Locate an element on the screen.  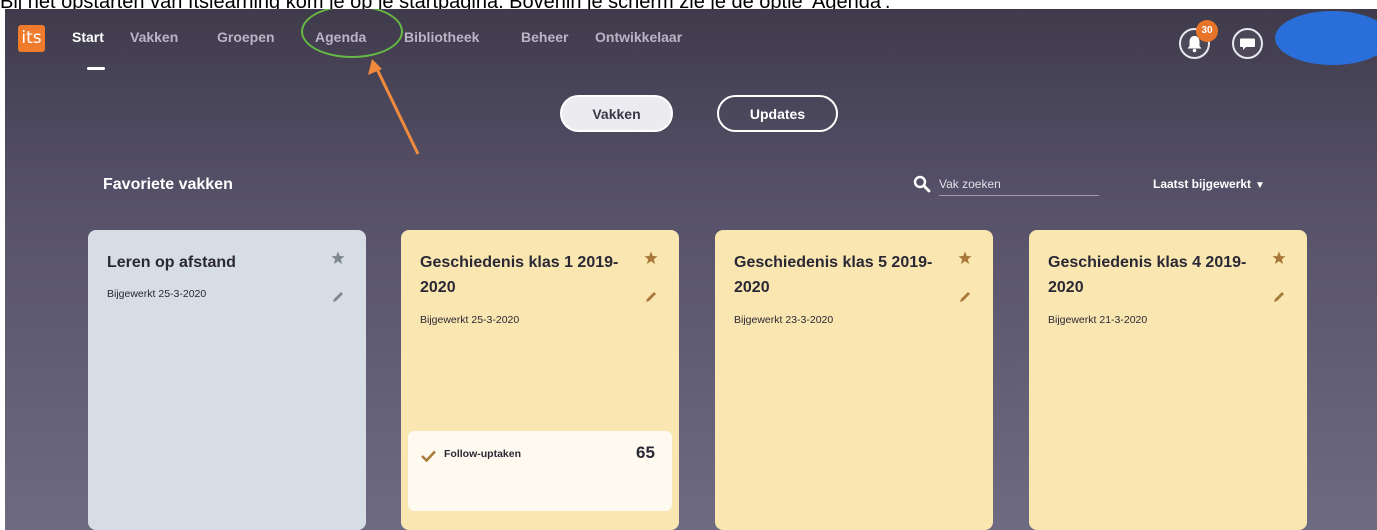
nav-beheer: Beheer is located at coordinates (544, 37).